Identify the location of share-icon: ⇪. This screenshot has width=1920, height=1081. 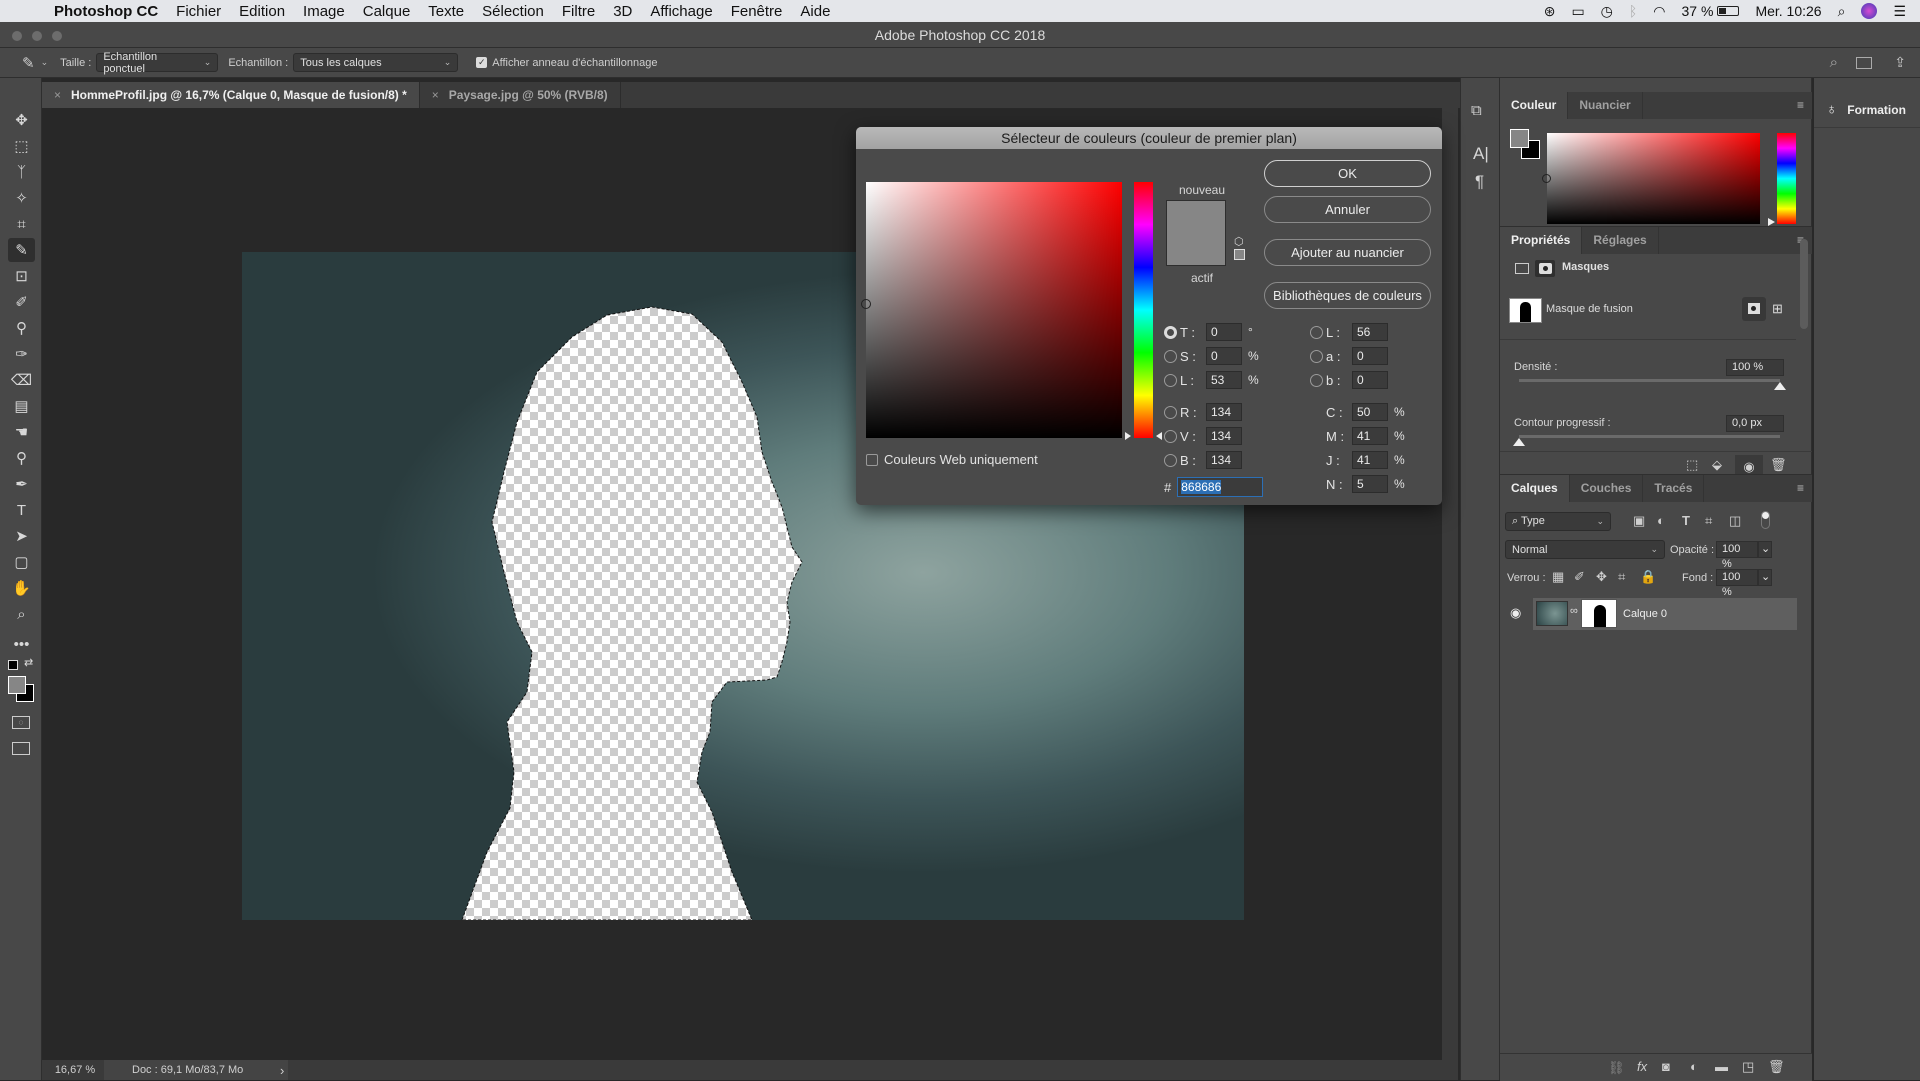
(1900, 62).